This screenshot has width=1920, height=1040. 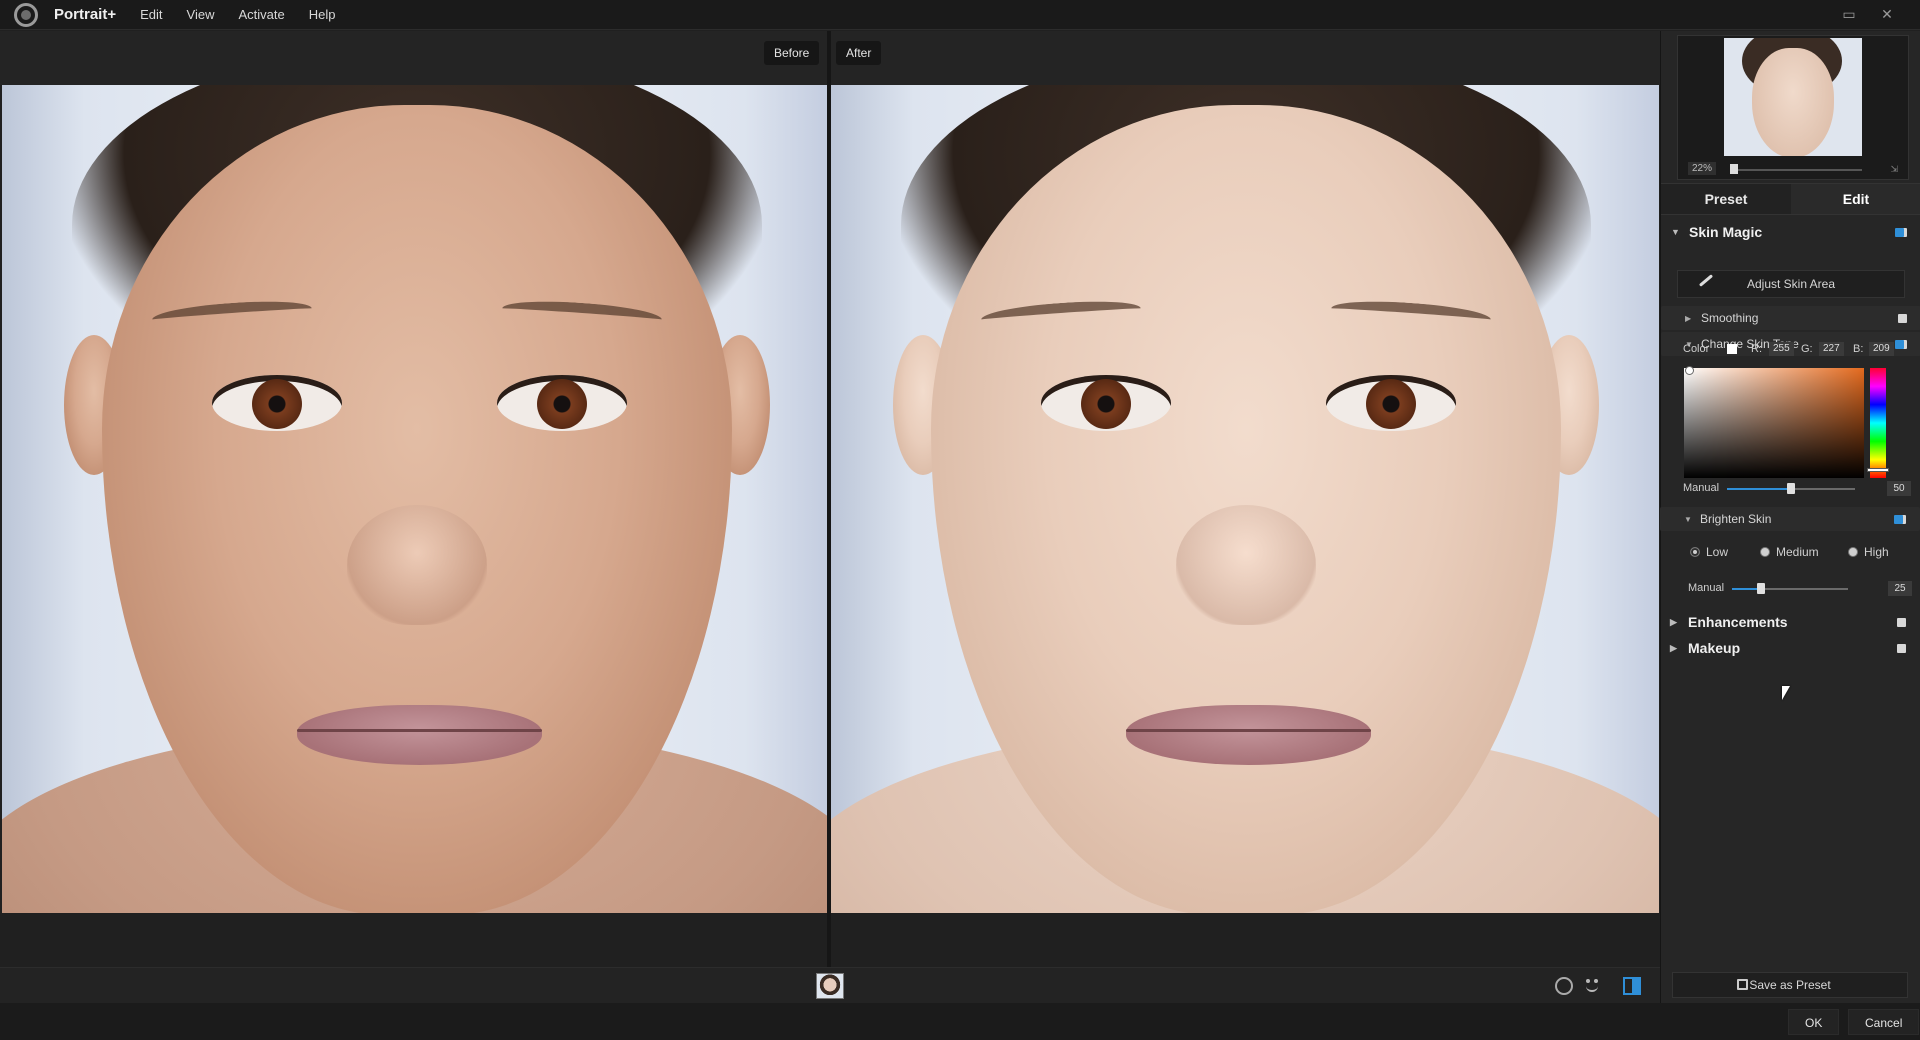 What do you see at coordinates (1900, 588) in the screenshot?
I see `brighten-manual-value-field: 25` at bounding box center [1900, 588].